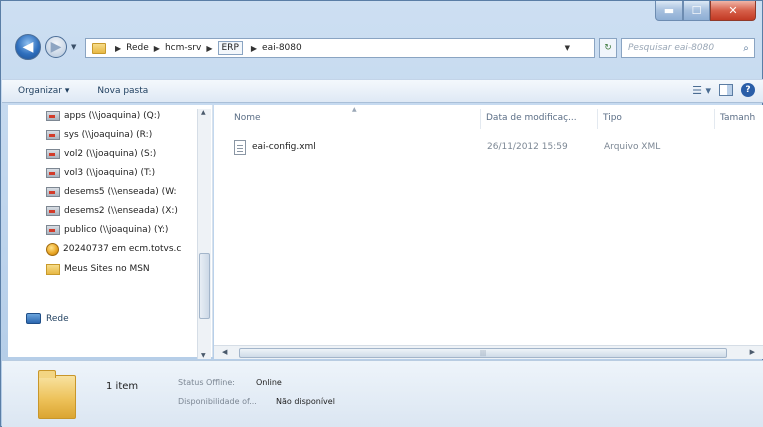 The image size is (763, 427). What do you see at coordinates (206, 382) in the screenshot?
I see `offline-status-label: Status Offline:` at bounding box center [206, 382].